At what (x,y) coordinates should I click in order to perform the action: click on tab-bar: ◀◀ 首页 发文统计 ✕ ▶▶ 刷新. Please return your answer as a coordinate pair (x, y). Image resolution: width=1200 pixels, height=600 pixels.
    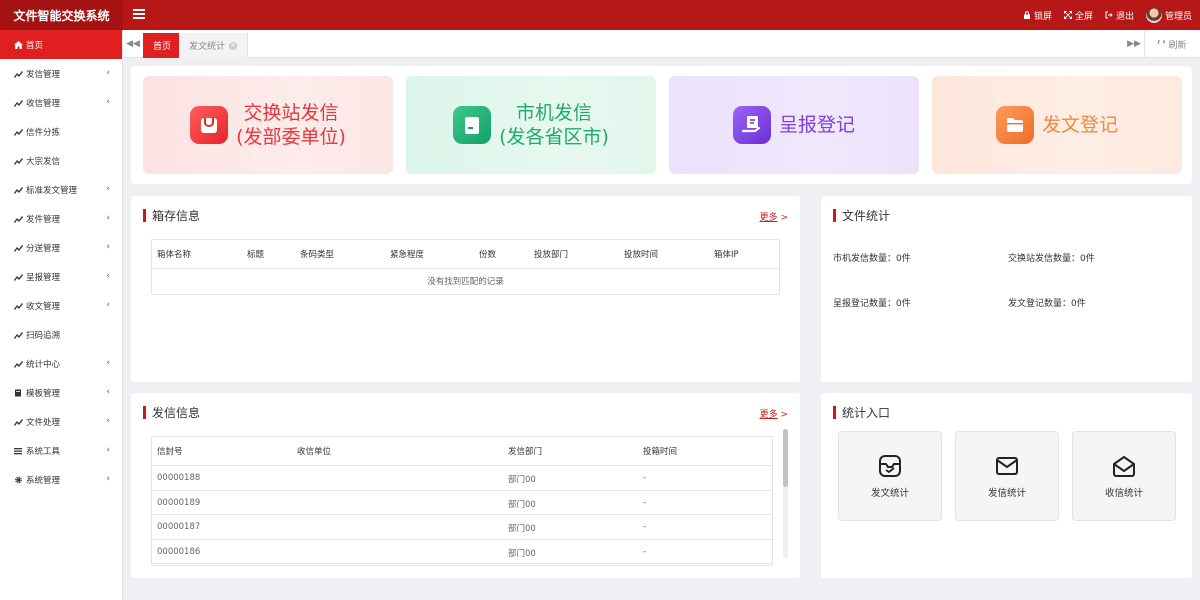
    Looking at the image, I should click on (661, 44).